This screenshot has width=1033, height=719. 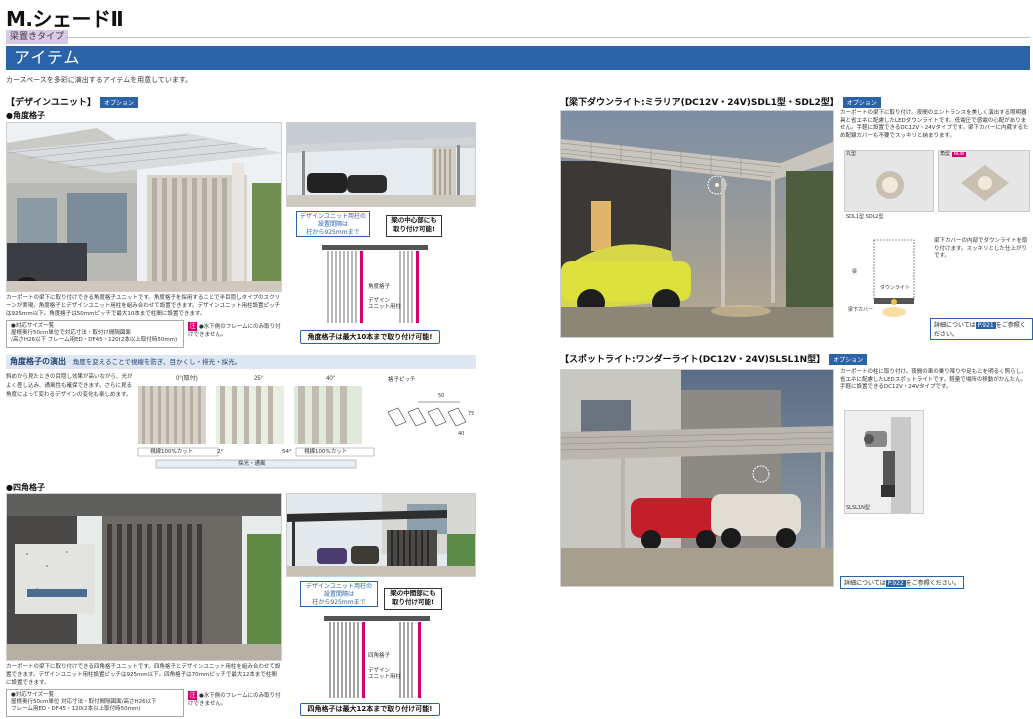 I want to click on downlight-ref-note: 詳細については P.921 をご参照ください。, so click(x=981, y=329).